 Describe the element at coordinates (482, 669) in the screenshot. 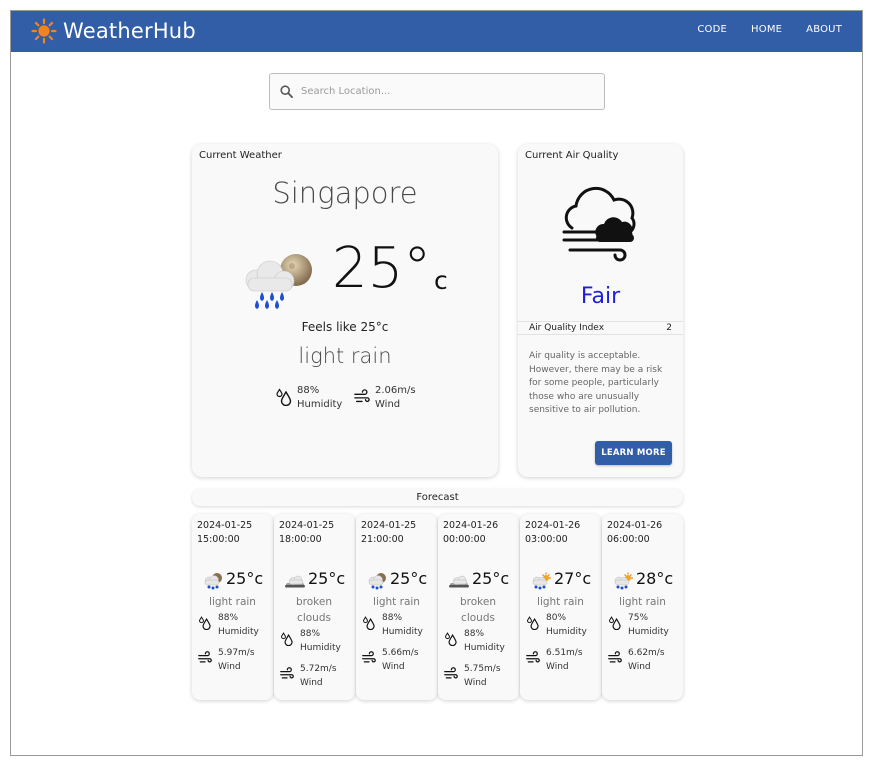

I see `forecast-wind-value: 5.75m/s` at that location.